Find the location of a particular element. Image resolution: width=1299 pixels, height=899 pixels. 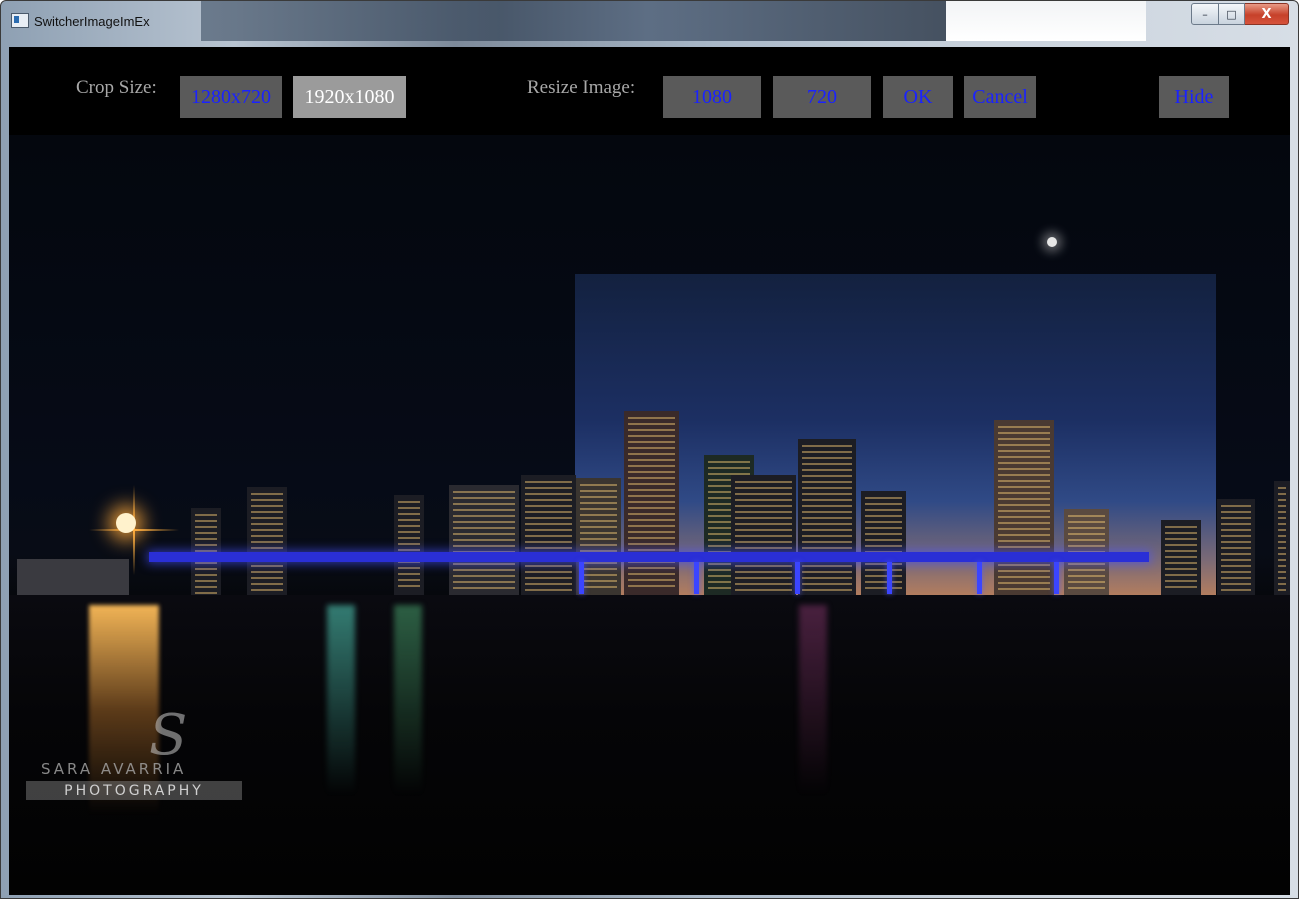

app-icon is located at coordinates (20, 20).